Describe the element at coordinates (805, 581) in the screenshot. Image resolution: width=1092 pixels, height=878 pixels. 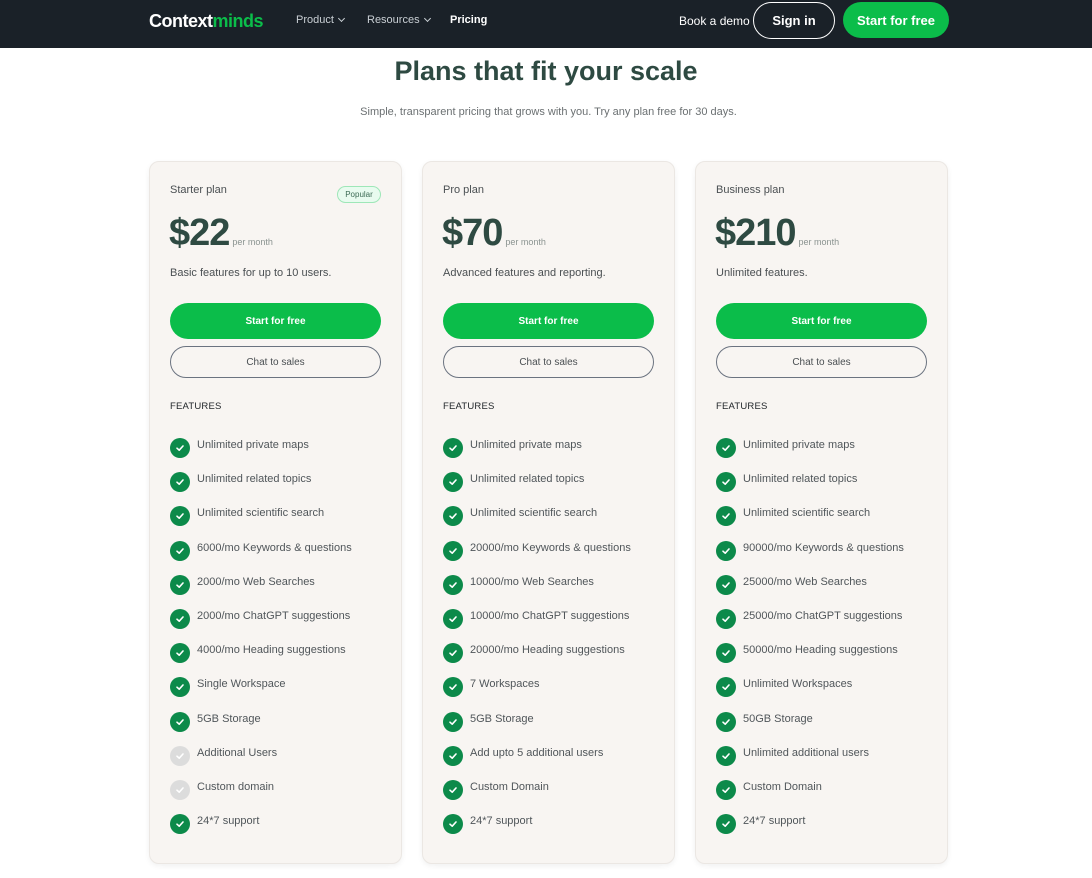
I see `feature-label: 25000/mo Web Searches` at that location.